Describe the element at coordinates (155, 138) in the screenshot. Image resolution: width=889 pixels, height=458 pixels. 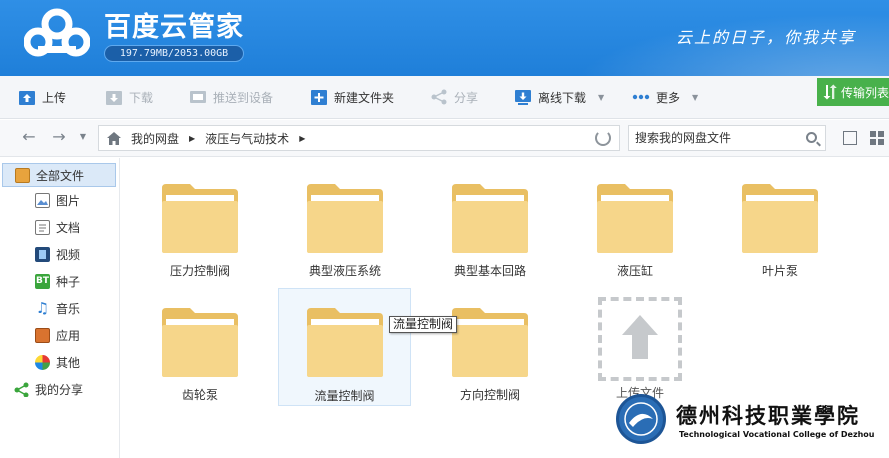
I see `breadcrumb-item-root: 我的网盘` at that location.